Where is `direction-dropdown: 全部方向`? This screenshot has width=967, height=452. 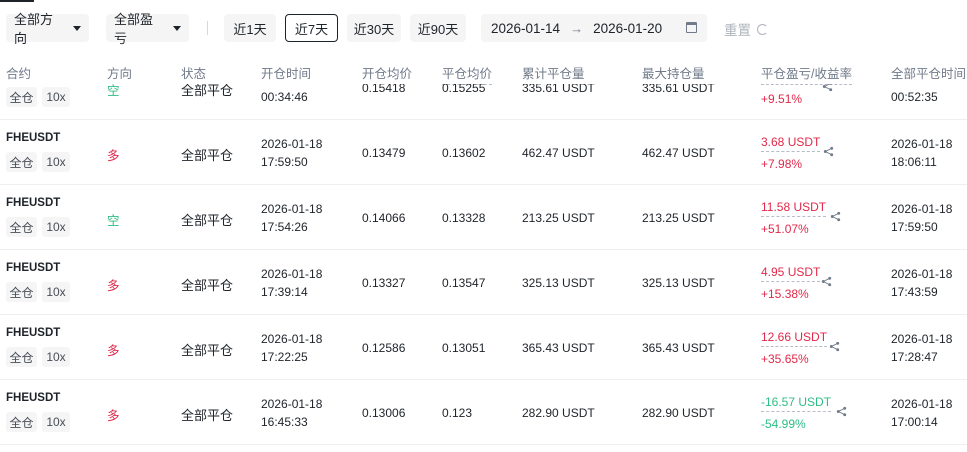 direction-dropdown: 全部方向 is located at coordinates (47, 29).